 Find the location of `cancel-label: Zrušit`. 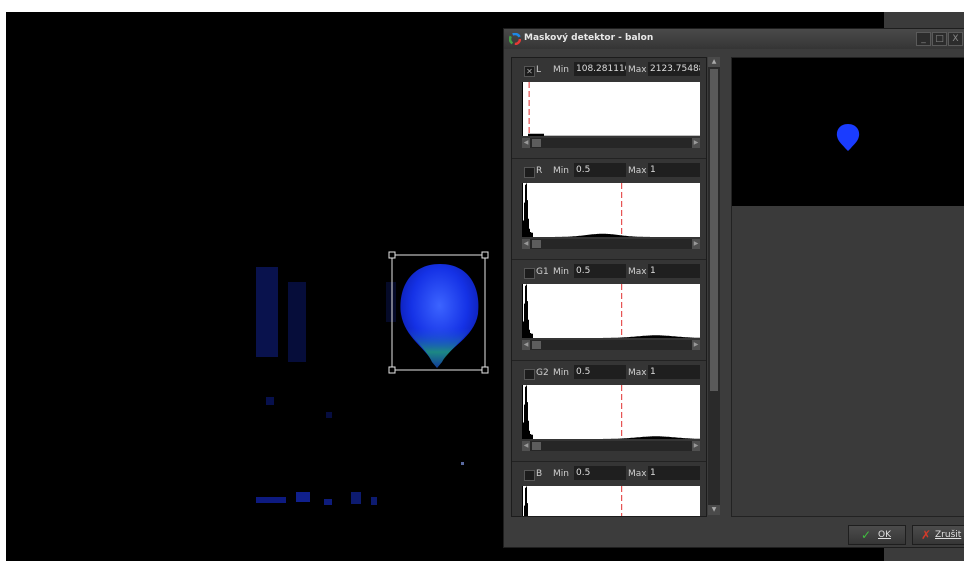

cancel-label: Zrušit is located at coordinates (948, 535).